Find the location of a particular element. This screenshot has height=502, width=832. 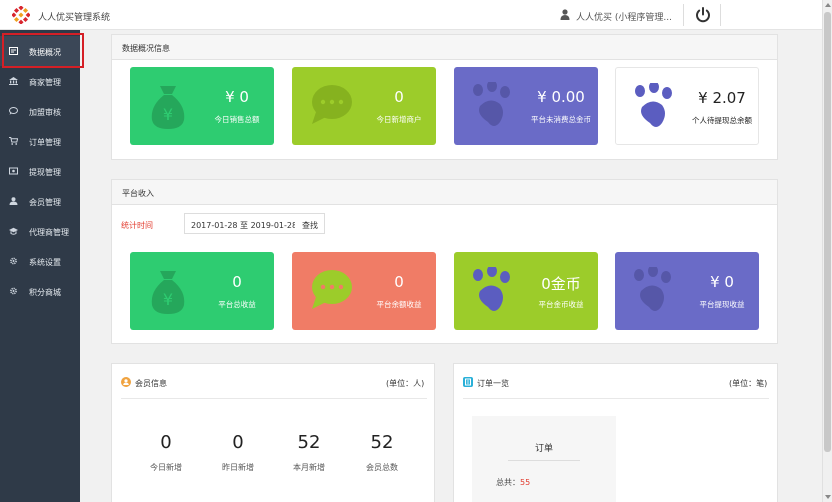

income-card-total: ¥ 0 平台总收益 is located at coordinates (202, 291).